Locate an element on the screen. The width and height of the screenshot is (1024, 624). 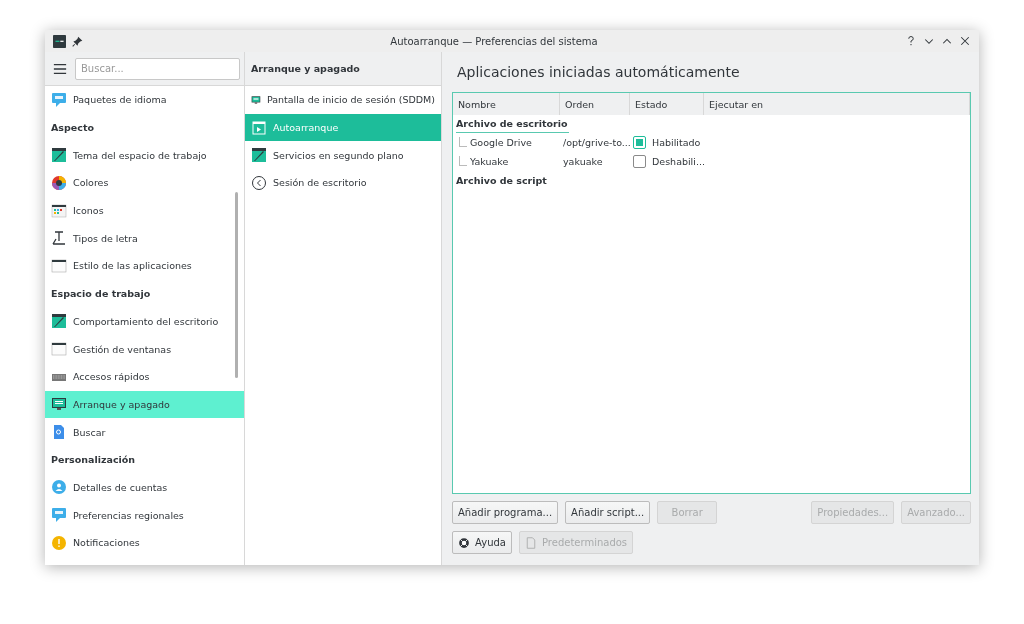
back-circle-icon is located at coordinates (259, 182).